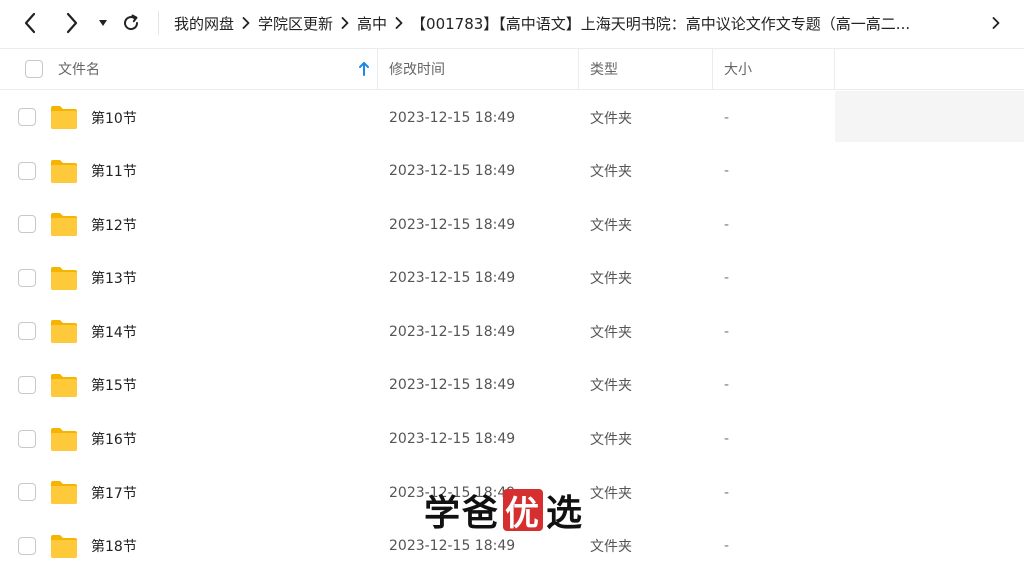 The image size is (1024, 573). I want to click on row-name: 第13节, so click(114, 279).